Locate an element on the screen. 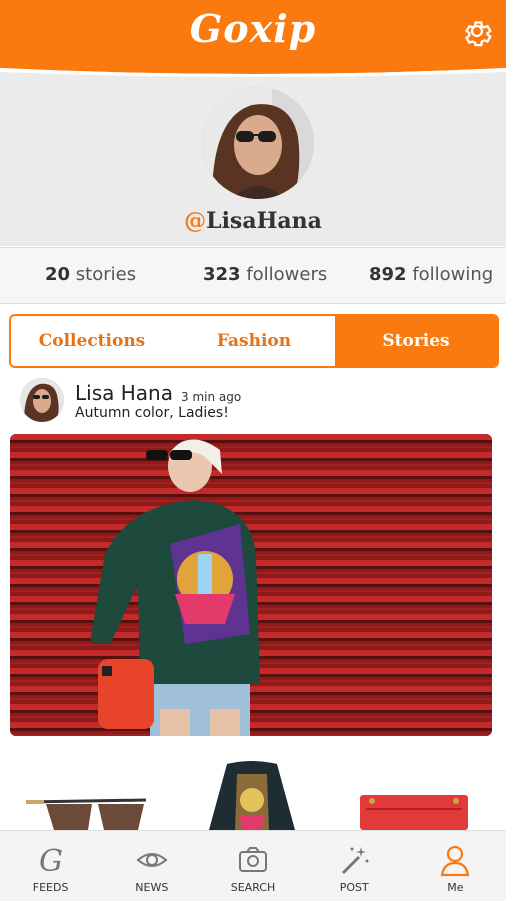 This screenshot has width=506, height=901. profile-avatar is located at coordinates (258, 143).